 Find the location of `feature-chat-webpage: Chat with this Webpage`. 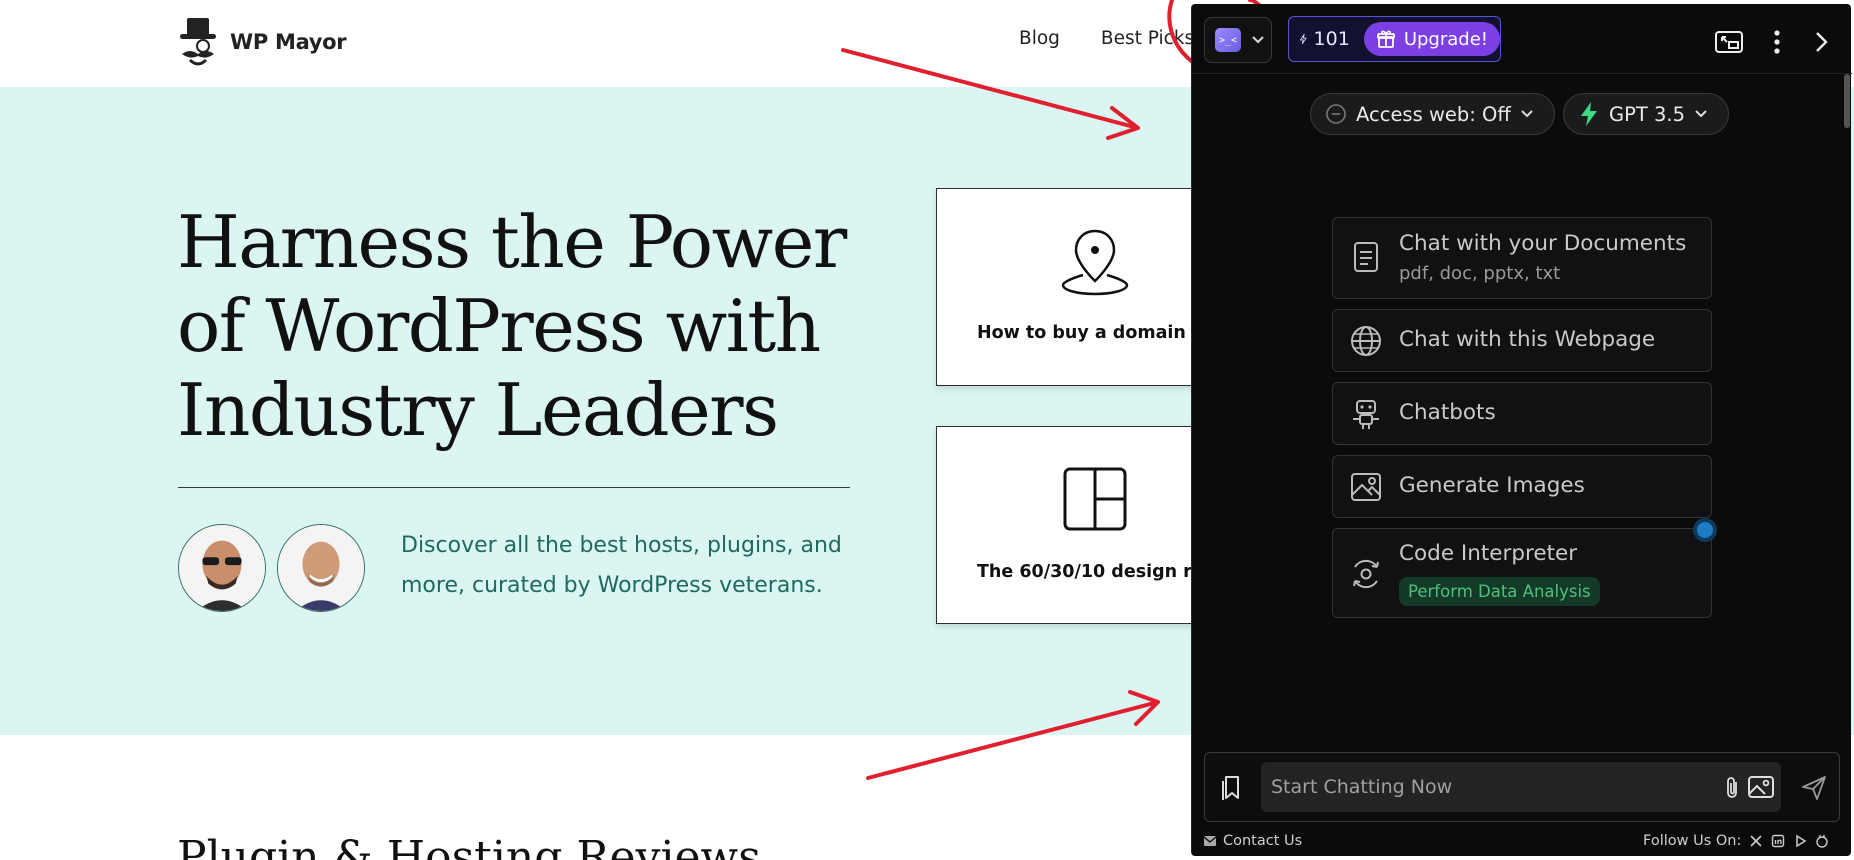

feature-chat-webpage: Chat with this Webpage is located at coordinates (1522, 340).